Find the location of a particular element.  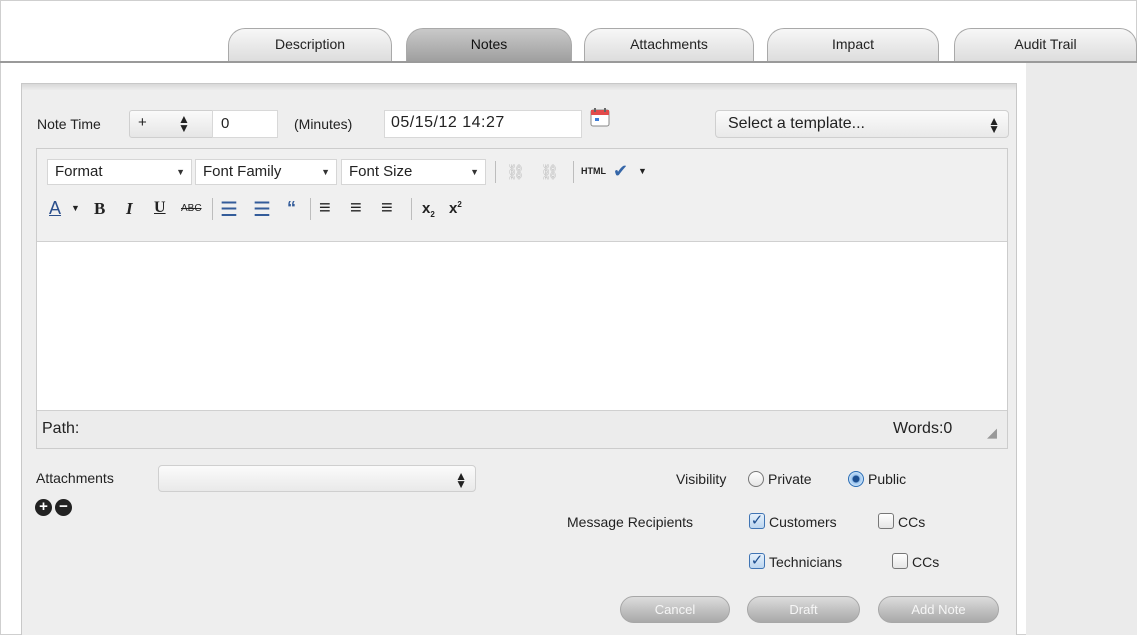

visibility-private-radio is located at coordinates (756, 479).